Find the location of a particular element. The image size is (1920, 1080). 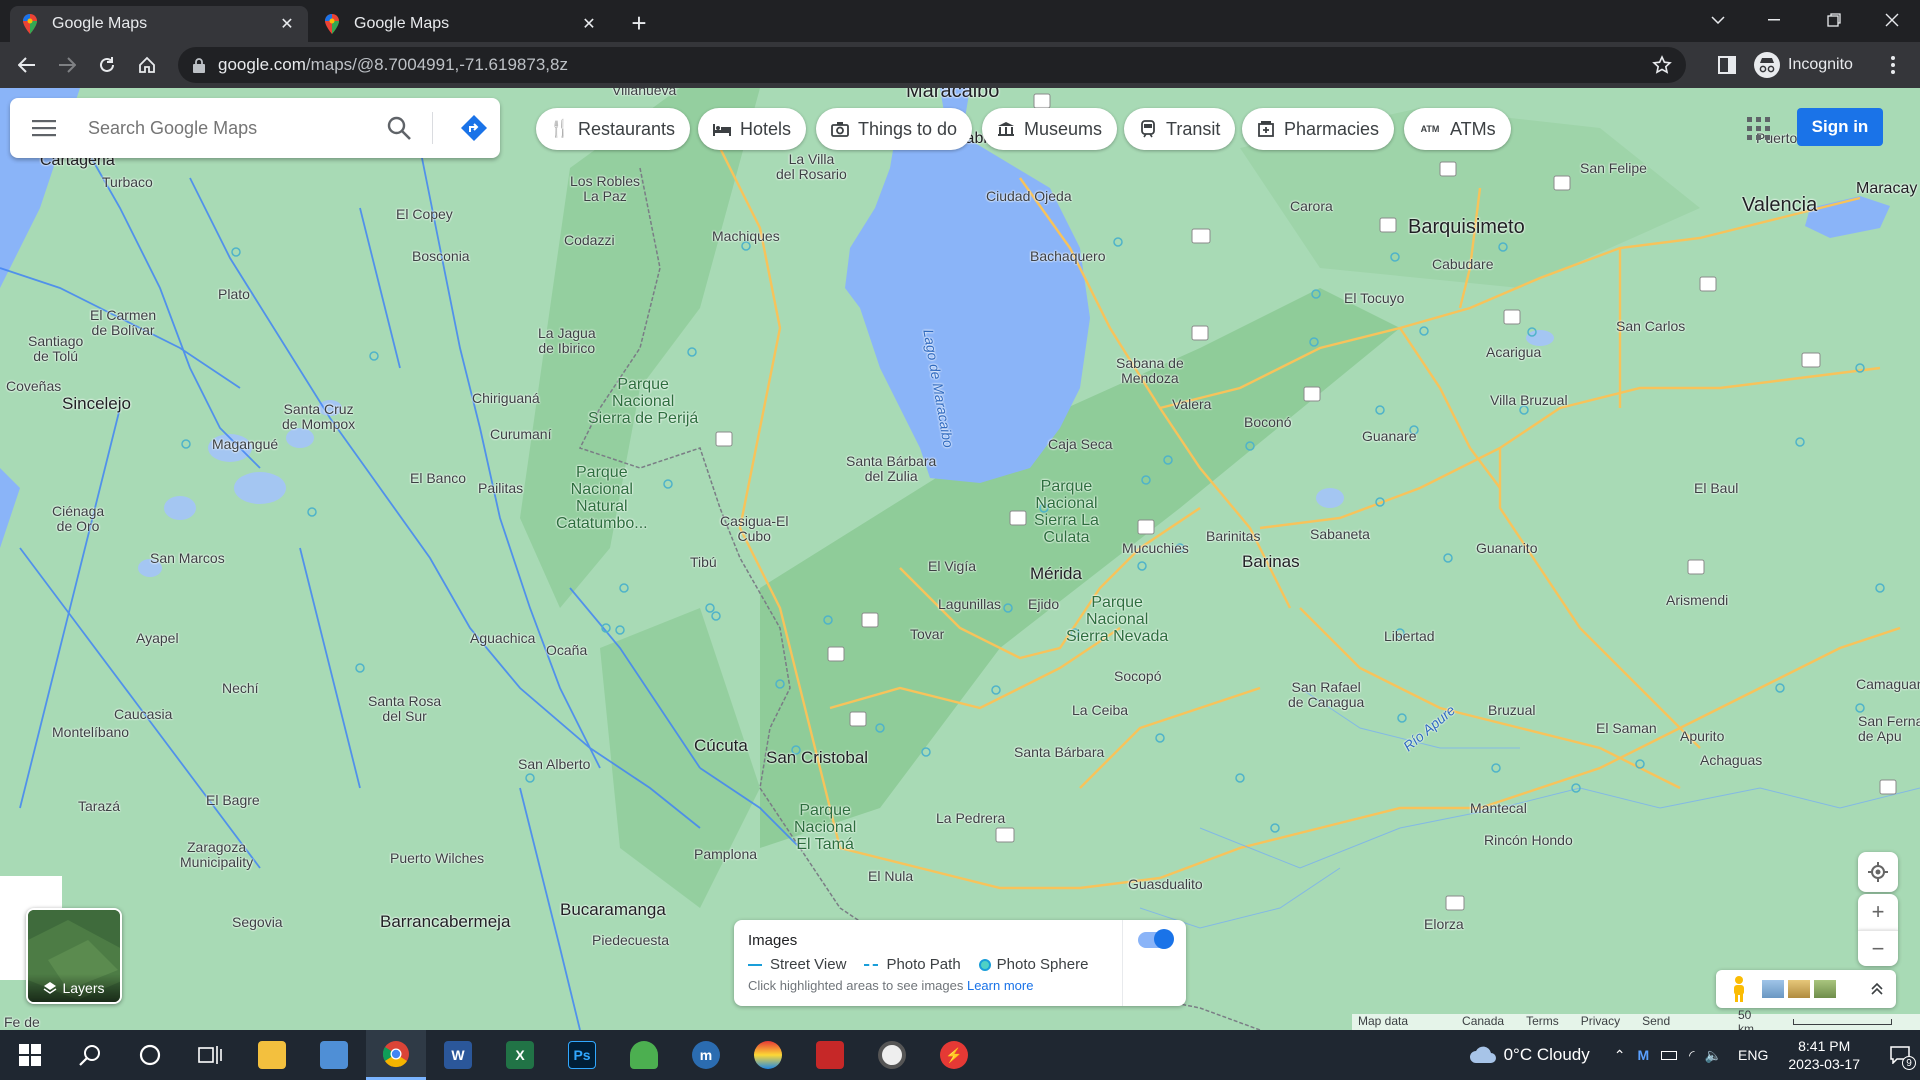

browser-tab-google-maps-1: Google Maps ✕ is located at coordinates (159, 24).